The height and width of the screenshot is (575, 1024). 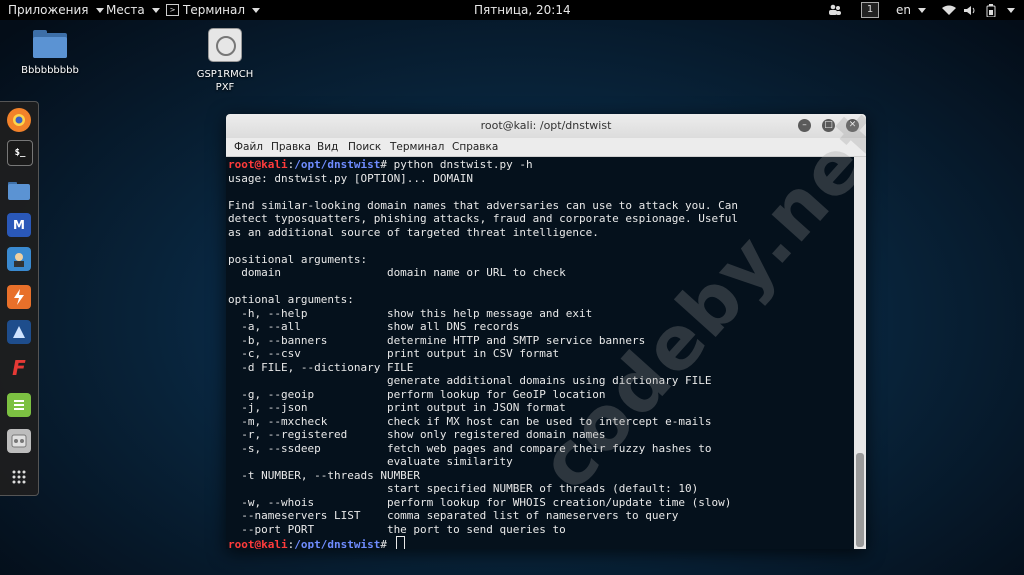 What do you see at coordinates (321, 367) in the screenshot?
I see `output-line: -d FILE, --dictionary FILE` at bounding box center [321, 367].